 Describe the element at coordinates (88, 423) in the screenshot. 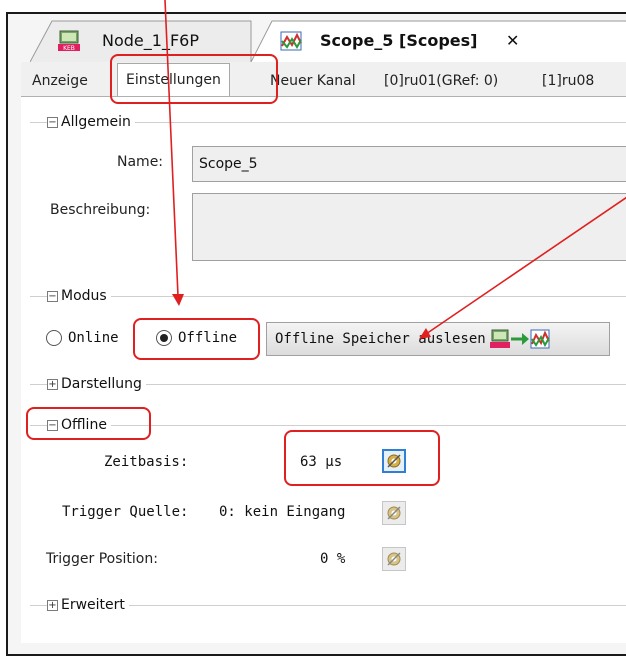

I see `highlight-offline-group` at that location.